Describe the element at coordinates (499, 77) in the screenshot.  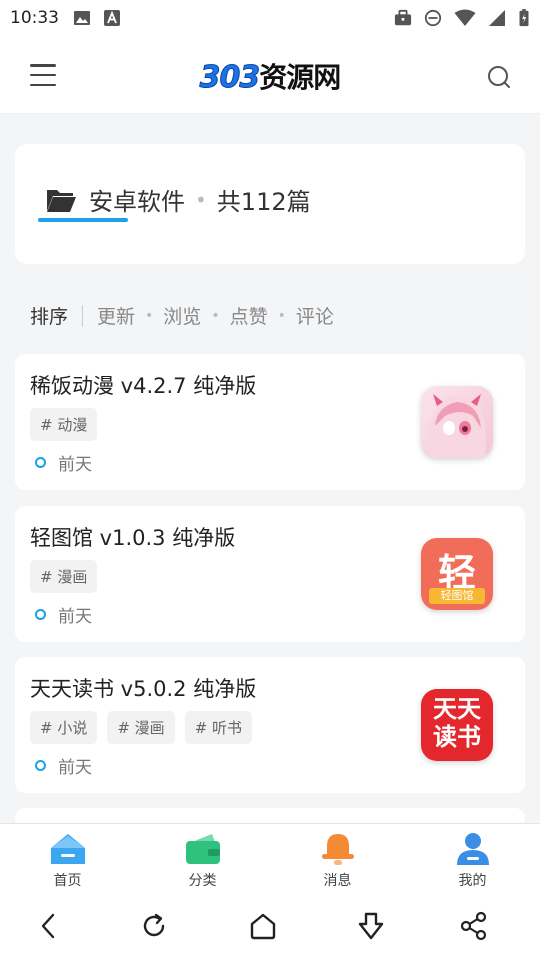
I see `search-icon` at that location.